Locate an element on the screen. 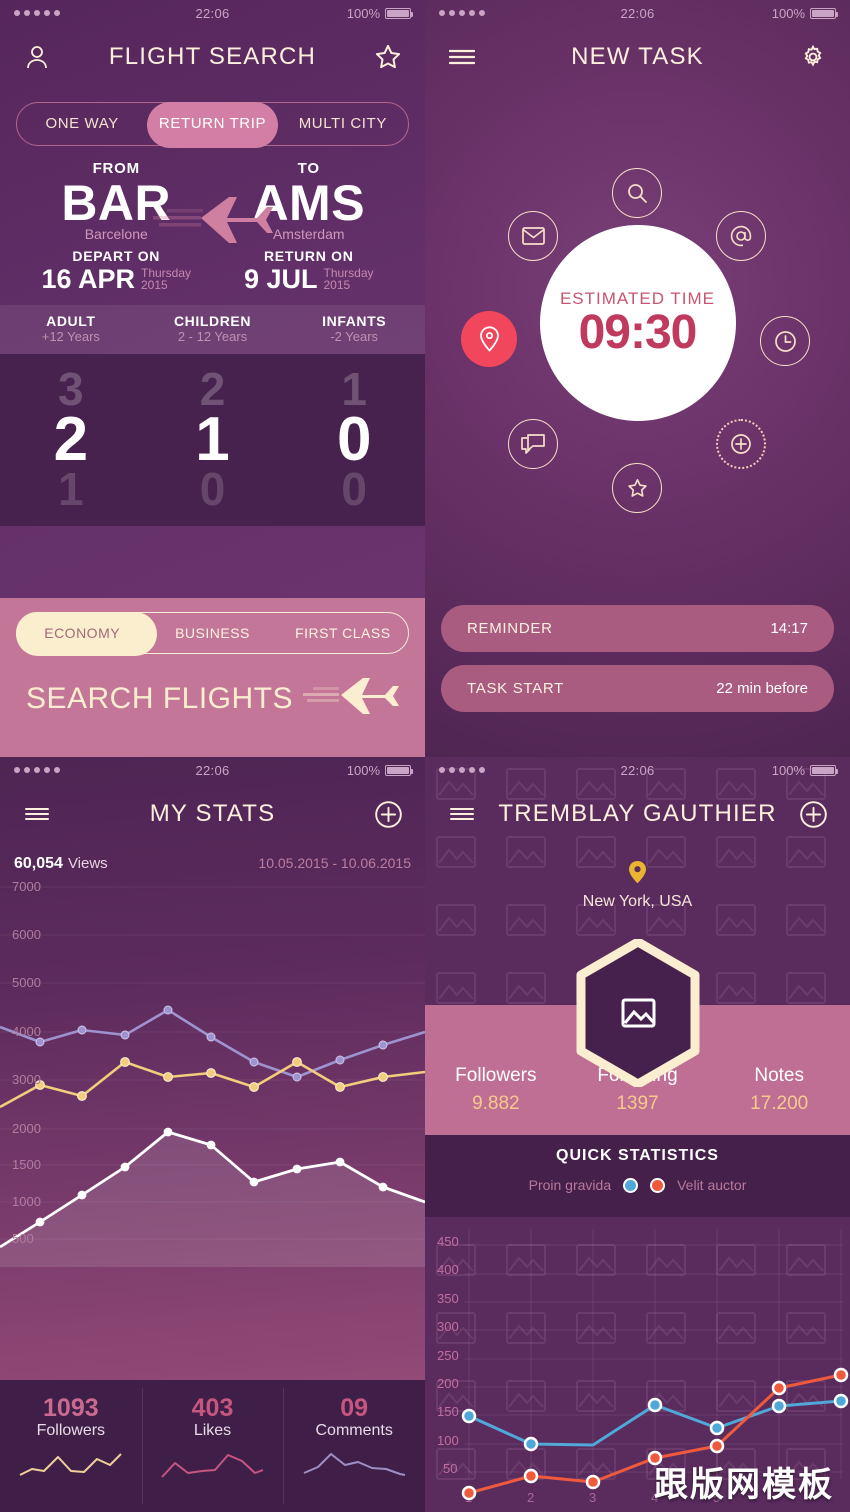 The width and height of the screenshot is (850, 1512). battery-icon is located at coordinates (399, 13).